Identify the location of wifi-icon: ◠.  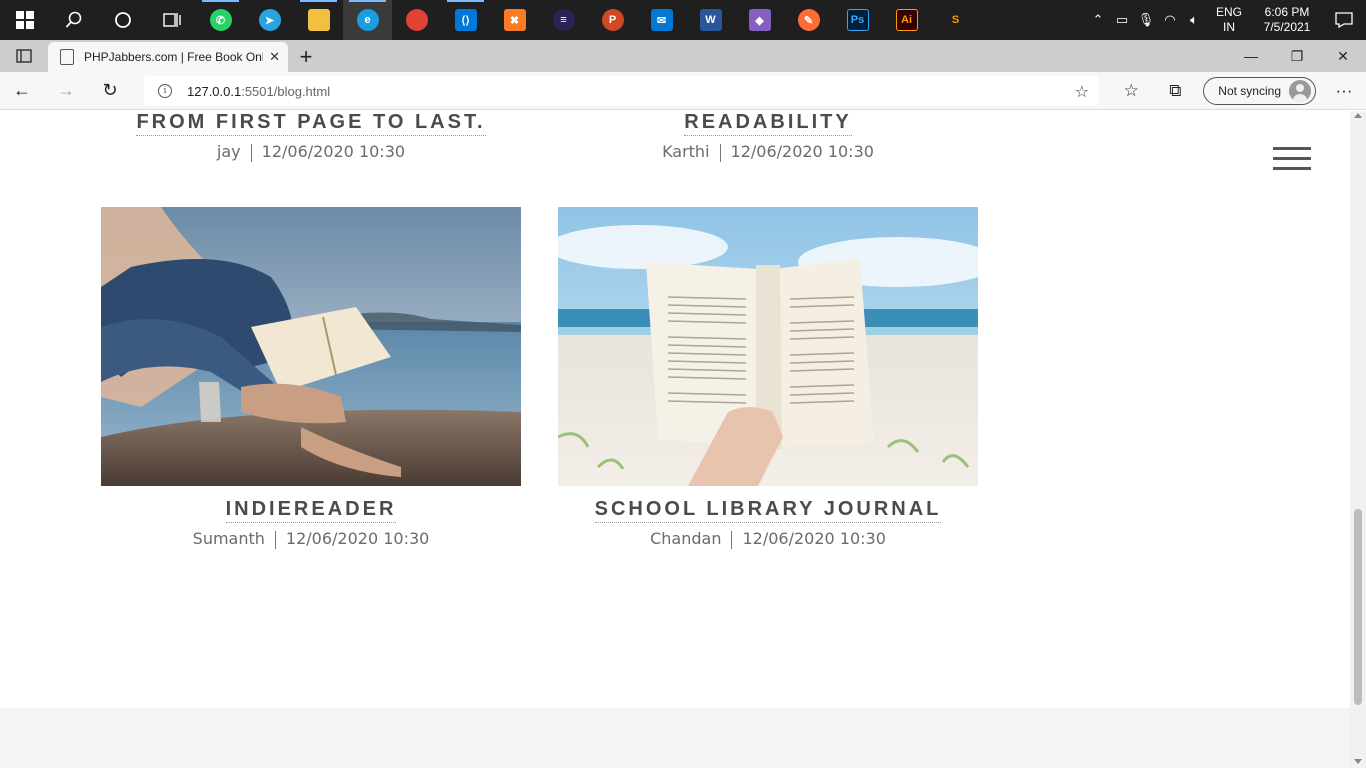
(1170, 20).